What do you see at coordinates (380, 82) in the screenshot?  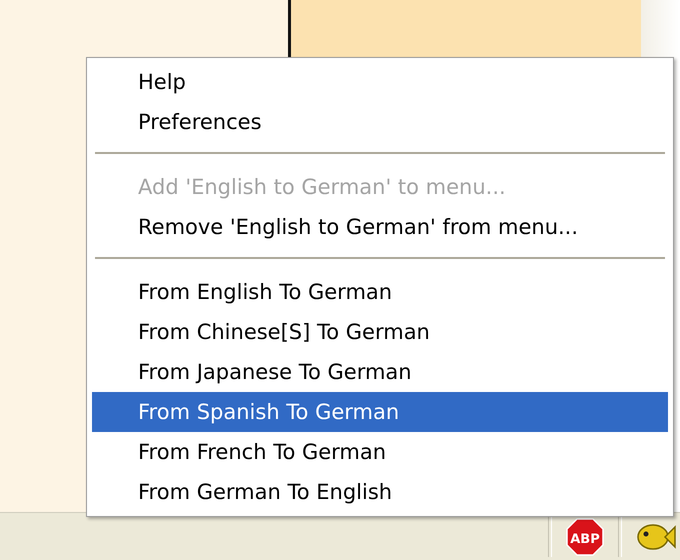 I see `menu-item: Help` at bounding box center [380, 82].